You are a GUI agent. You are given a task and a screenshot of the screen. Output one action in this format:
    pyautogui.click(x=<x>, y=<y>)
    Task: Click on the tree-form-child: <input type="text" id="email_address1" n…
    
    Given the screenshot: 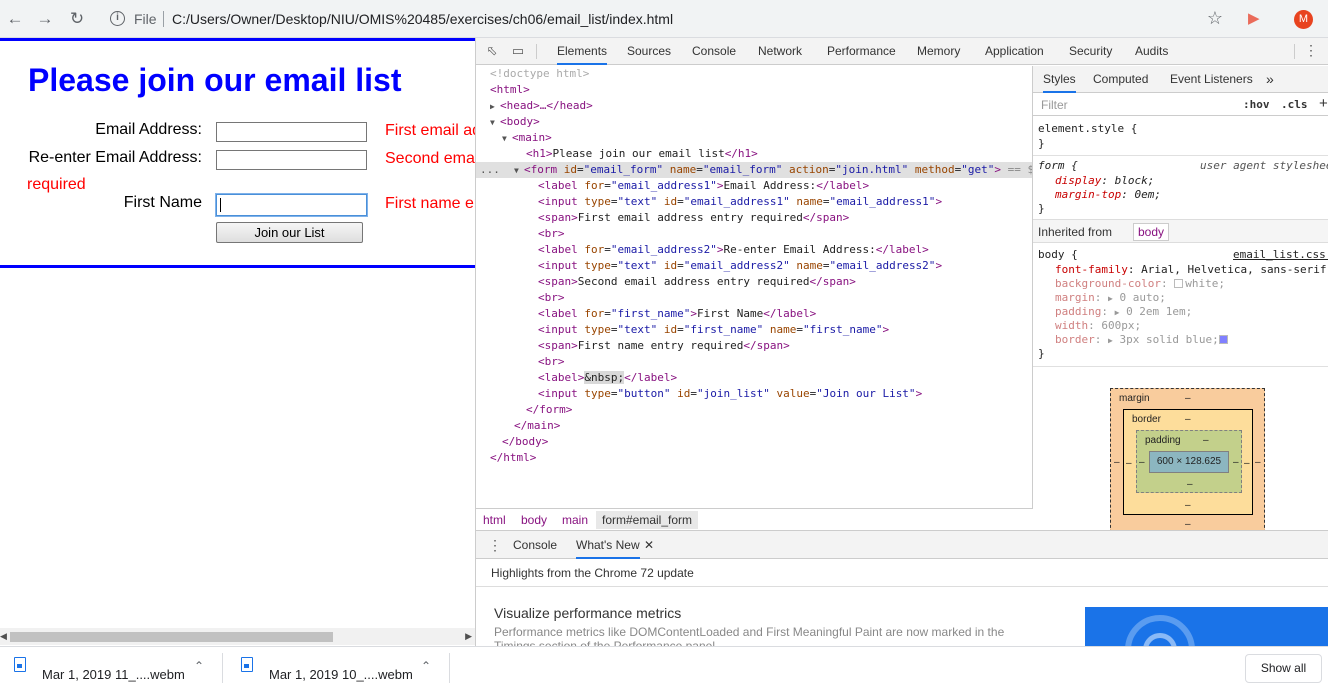 What is the action you would take?
    pyautogui.click(x=740, y=202)
    